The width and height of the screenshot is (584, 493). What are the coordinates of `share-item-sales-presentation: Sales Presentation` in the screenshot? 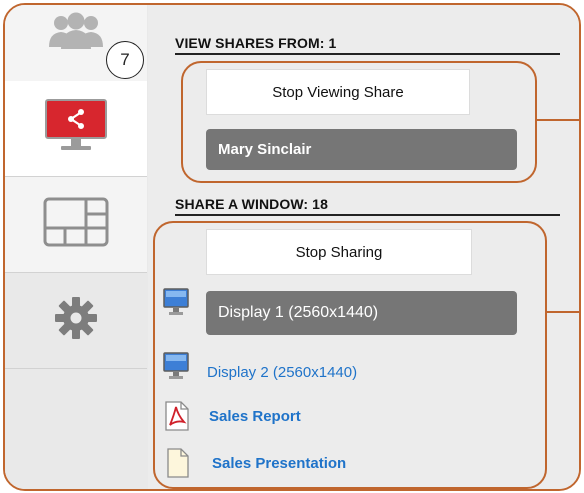 It's located at (256, 463).